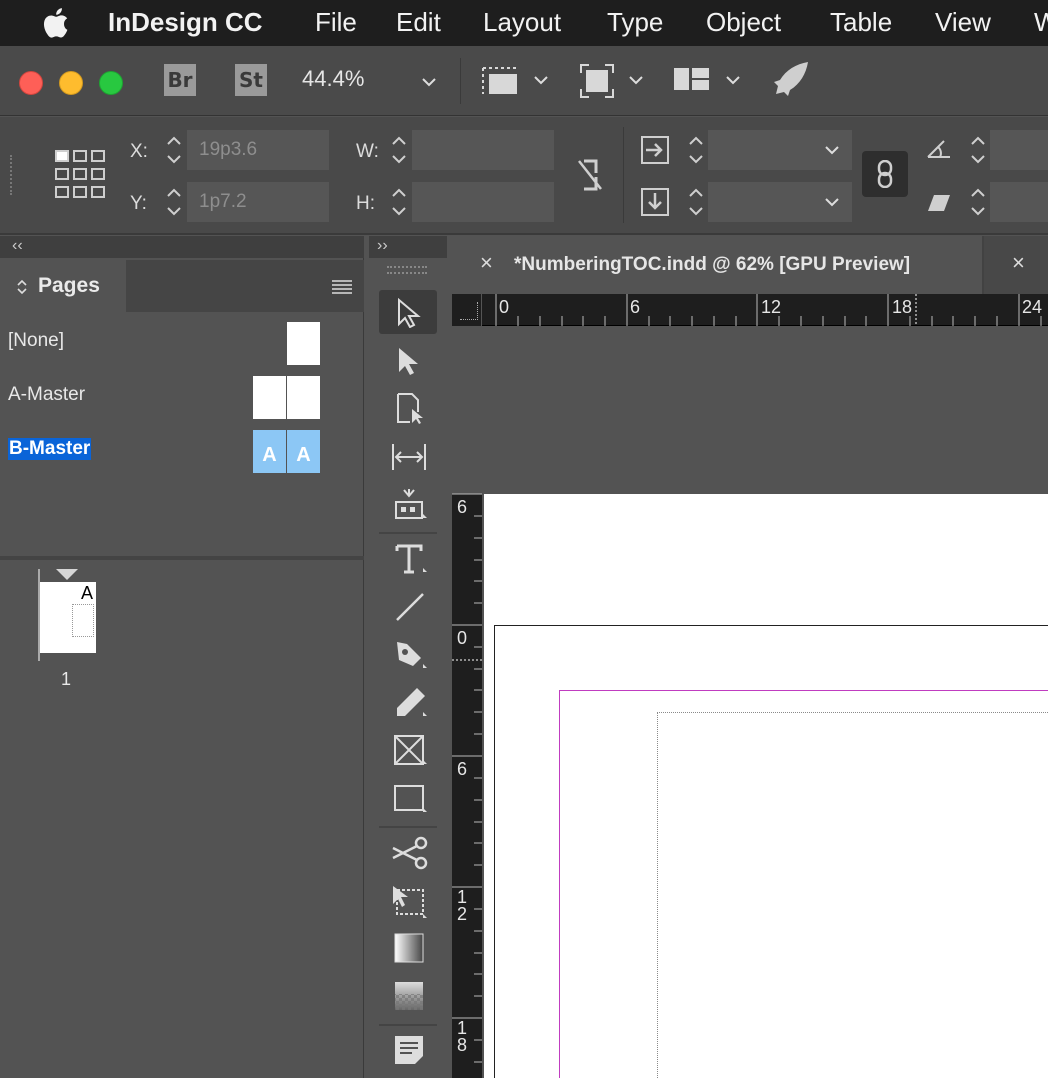  I want to click on master-a-label: A-Master, so click(46, 395).